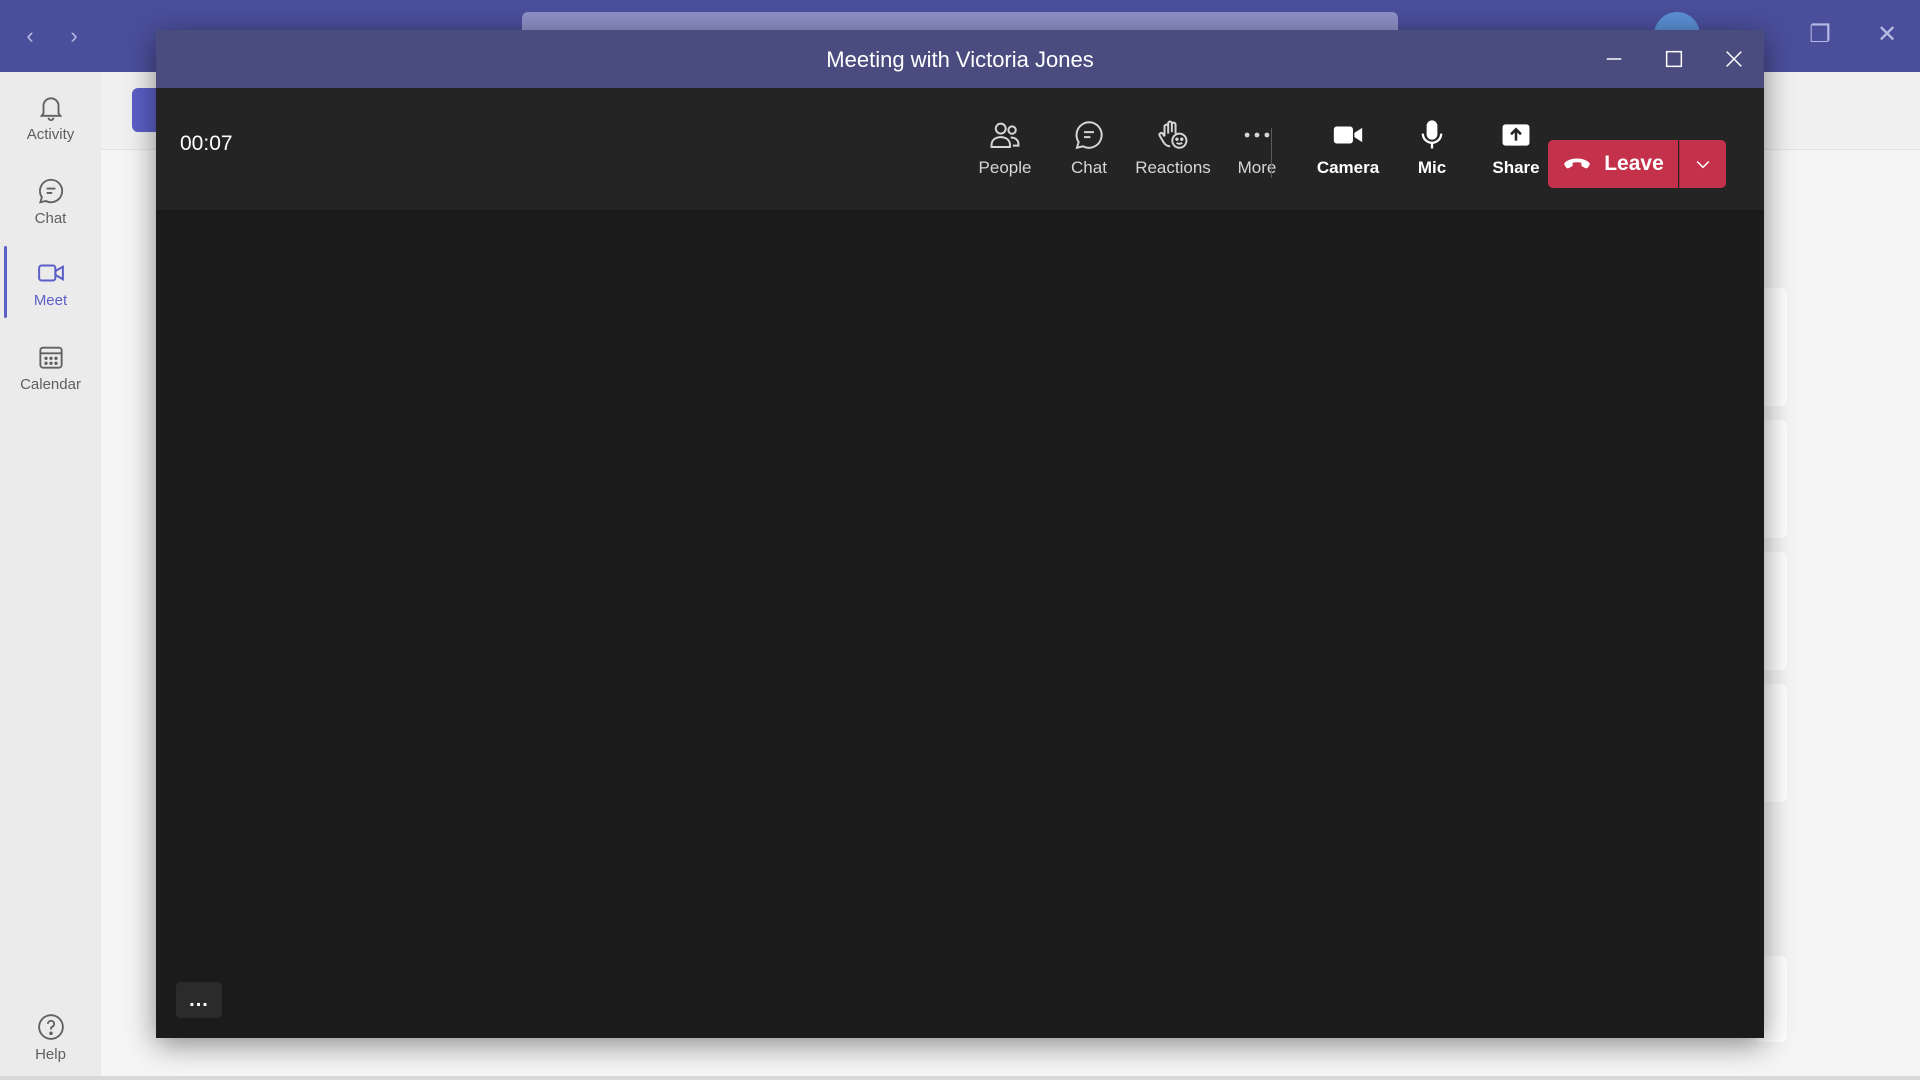 This screenshot has height=1080, width=1920. I want to click on people-icon, so click(1005, 135).